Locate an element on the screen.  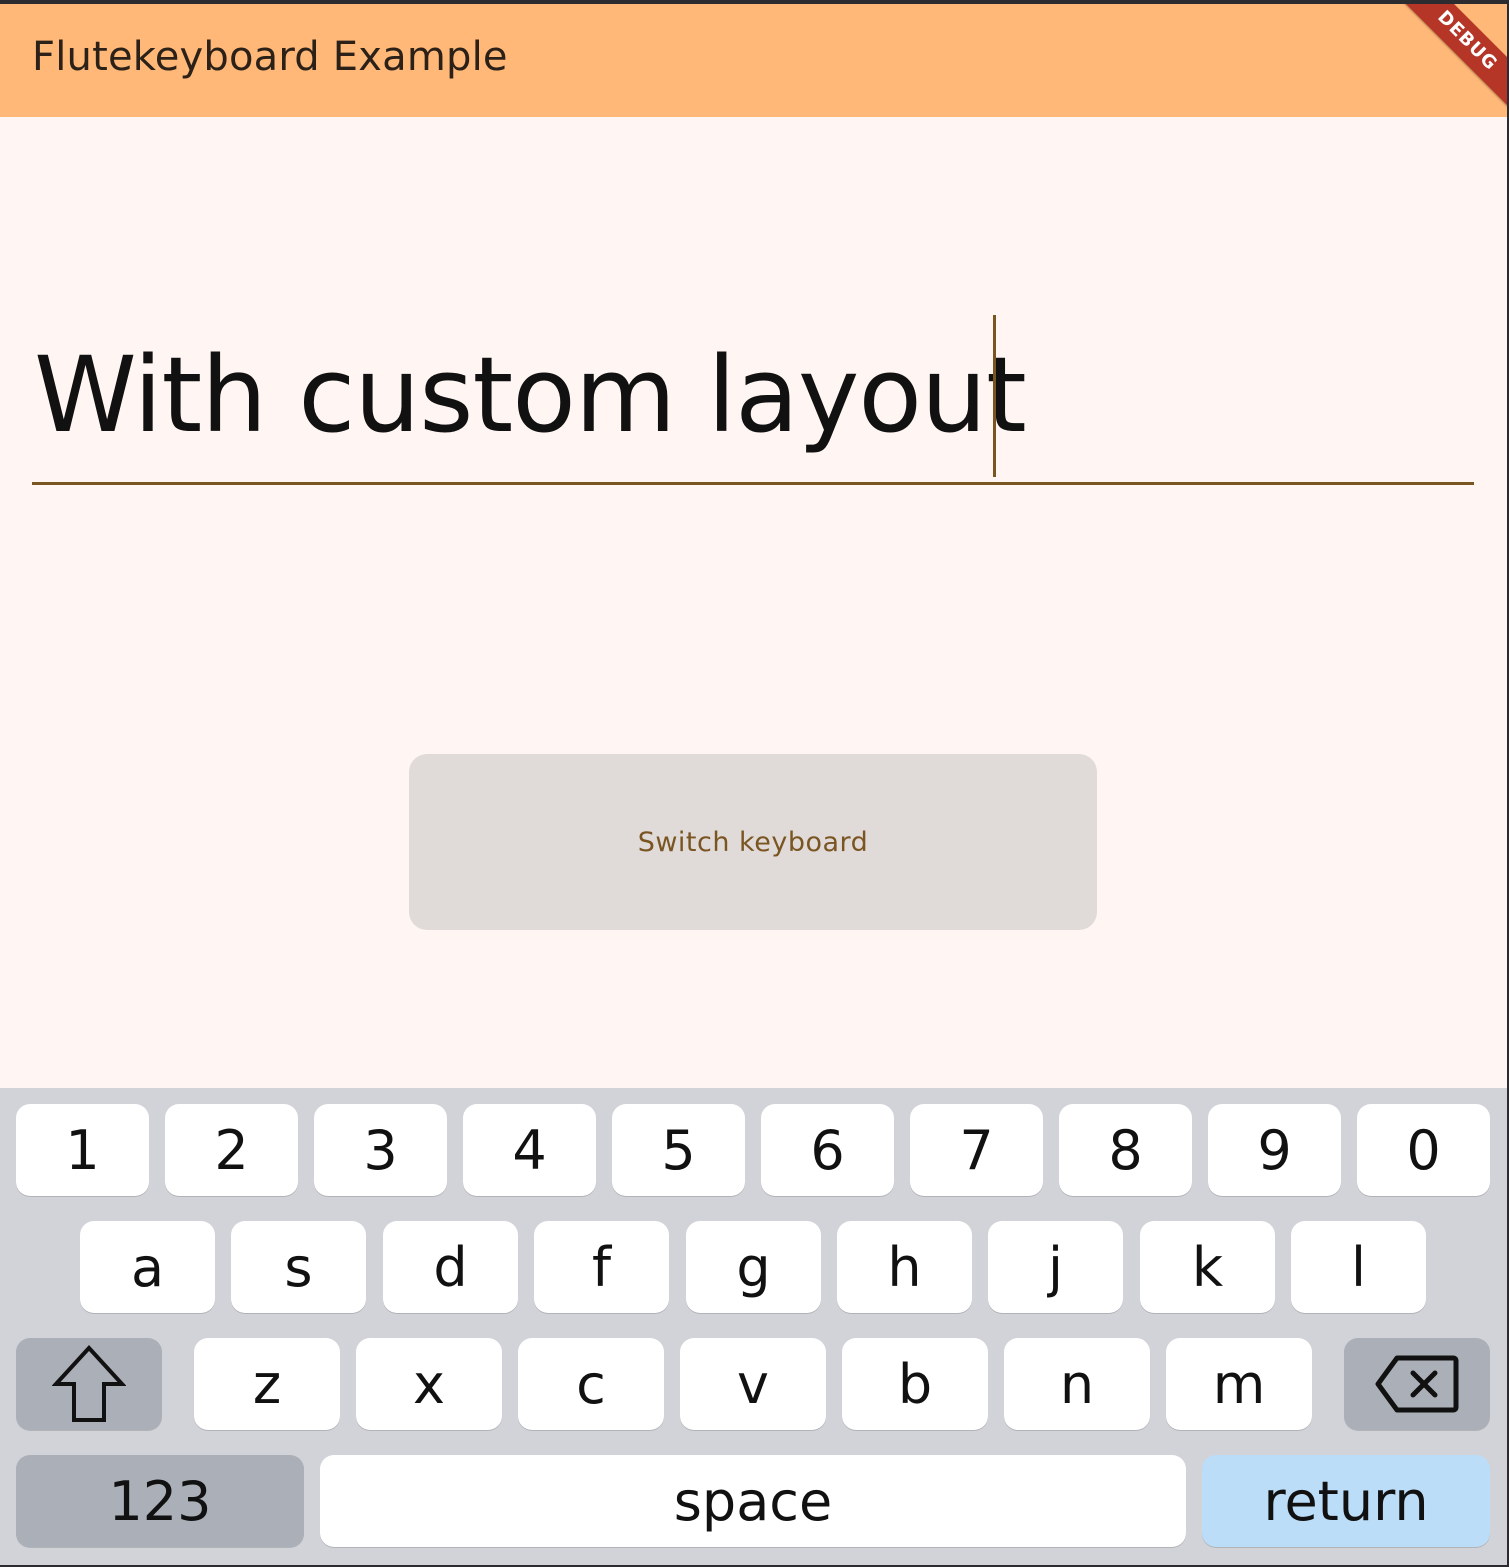
key-s: s is located at coordinates (298, 1267).